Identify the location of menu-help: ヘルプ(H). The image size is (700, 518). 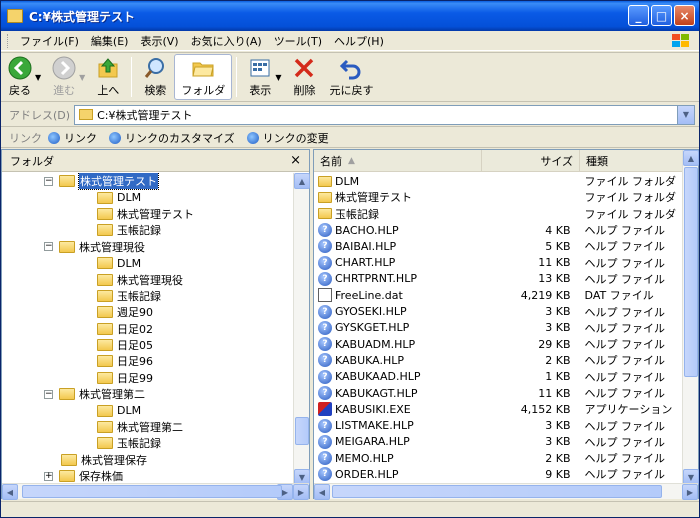
(359, 41).